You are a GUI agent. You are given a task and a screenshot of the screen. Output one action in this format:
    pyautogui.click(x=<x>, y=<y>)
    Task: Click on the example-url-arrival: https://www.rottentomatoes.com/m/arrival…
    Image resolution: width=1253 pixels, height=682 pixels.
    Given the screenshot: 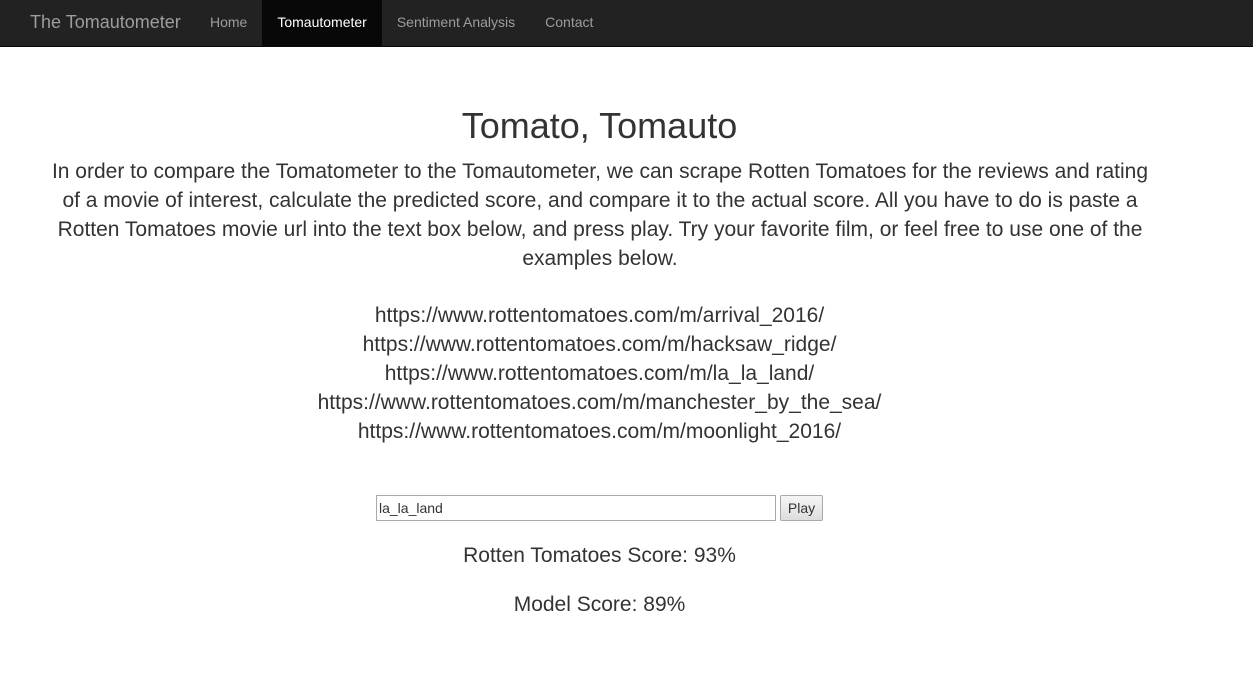 What is the action you would take?
    pyautogui.click(x=599, y=315)
    